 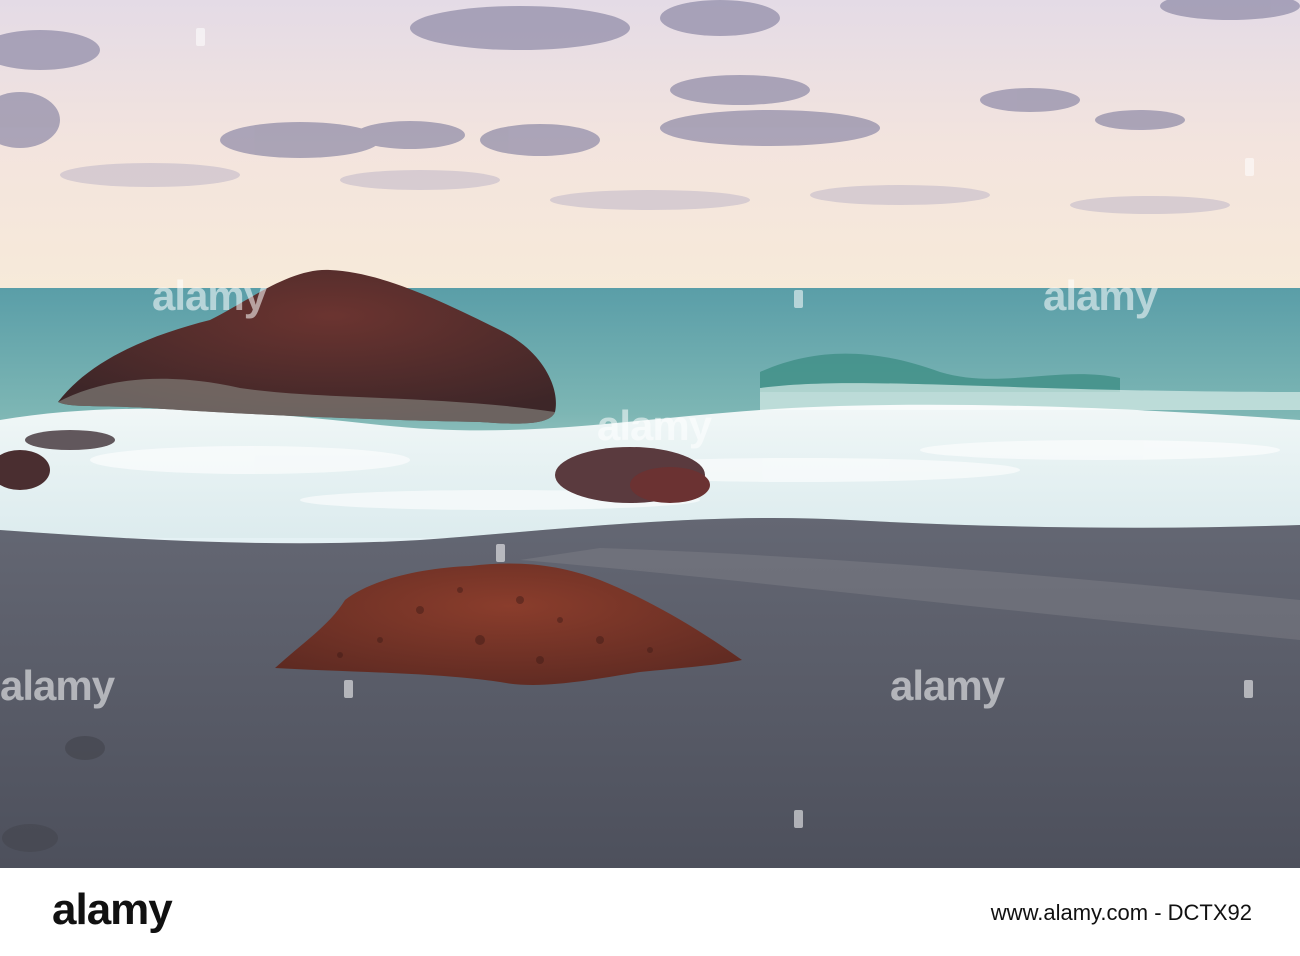 I want to click on alamy-logo: alamy, so click(x=112, y=910).